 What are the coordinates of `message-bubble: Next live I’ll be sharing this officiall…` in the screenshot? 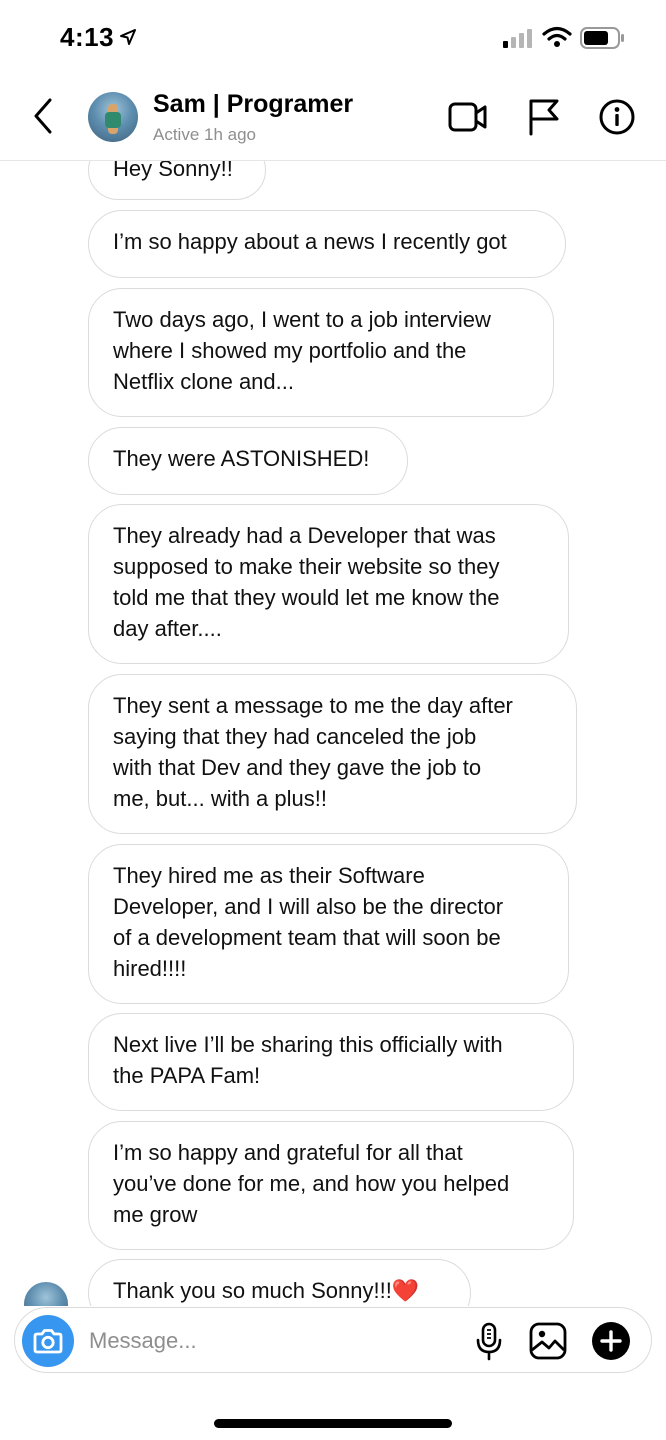 It's located at (331, 1062).